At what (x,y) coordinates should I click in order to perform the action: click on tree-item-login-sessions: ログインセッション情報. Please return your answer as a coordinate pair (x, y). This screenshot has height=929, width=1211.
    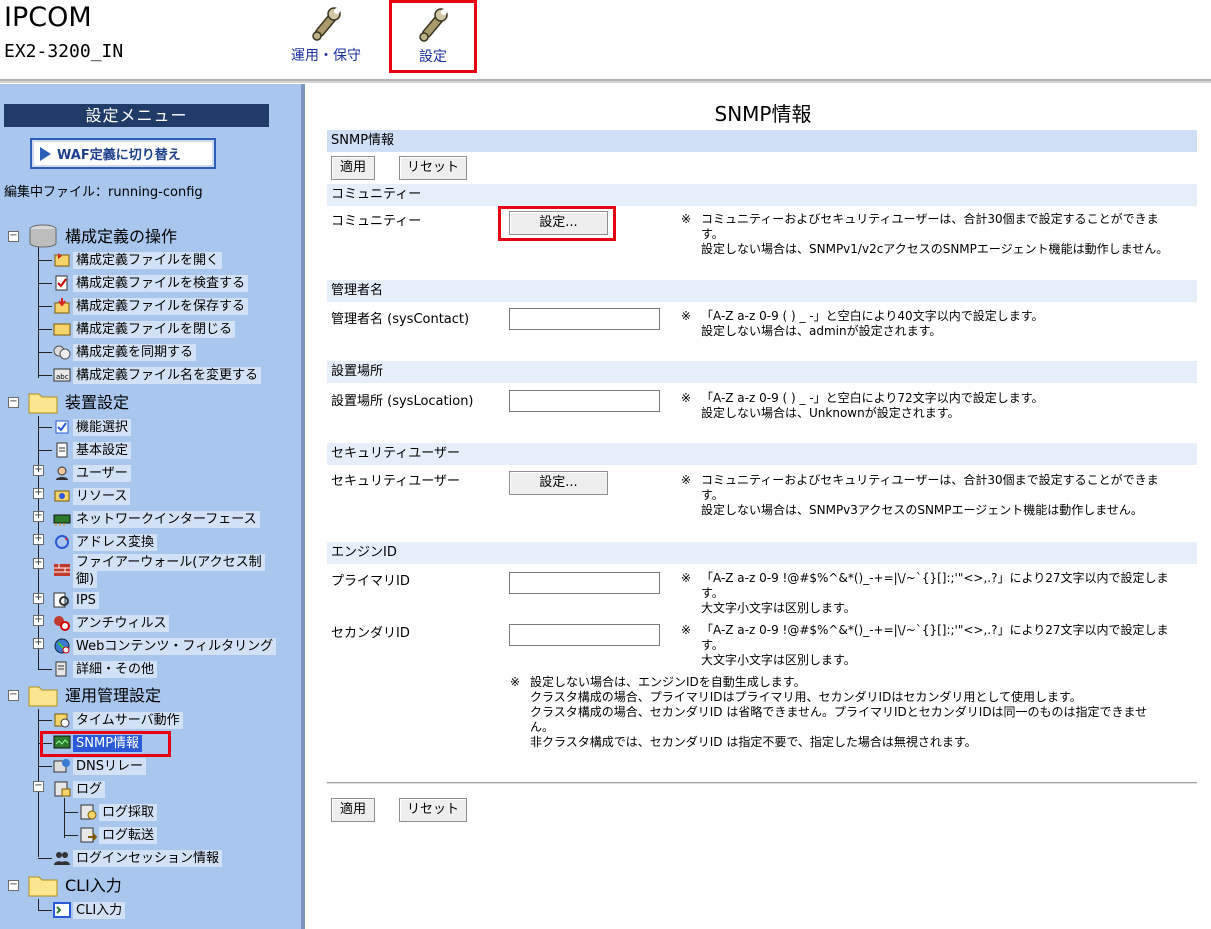
    Looking at the image, I should click on (130, 858).